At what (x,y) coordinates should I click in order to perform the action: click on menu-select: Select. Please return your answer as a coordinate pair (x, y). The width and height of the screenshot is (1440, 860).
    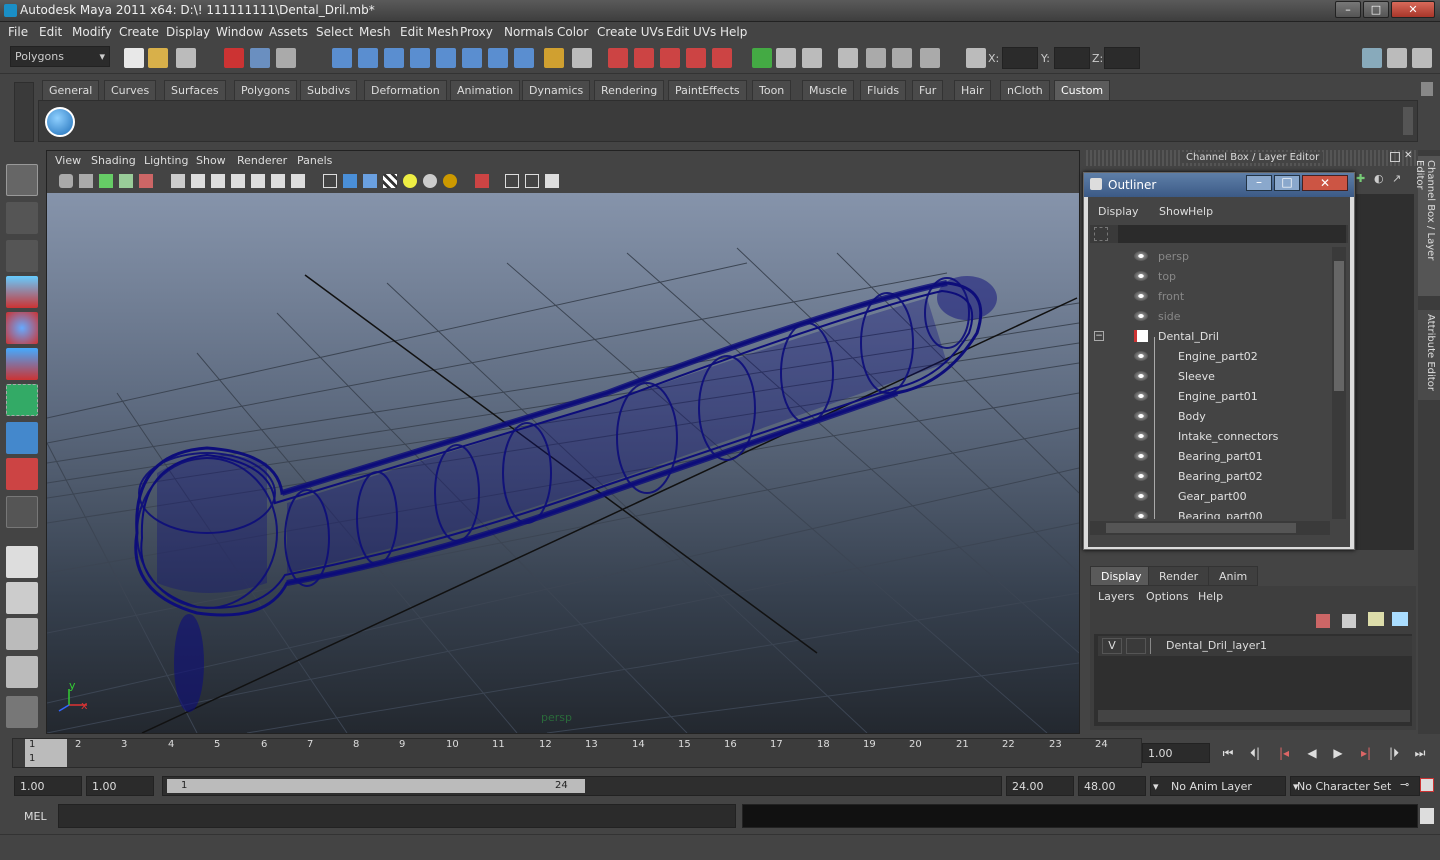
    Looking at the image, I should click on (334, 32).